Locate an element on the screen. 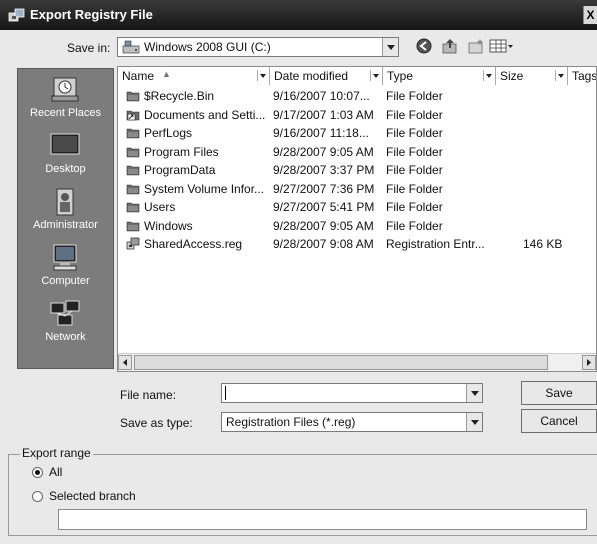 The height and width of the screenshot is (544, 597). selected-branch-radio is located at coordinates (37, 496).